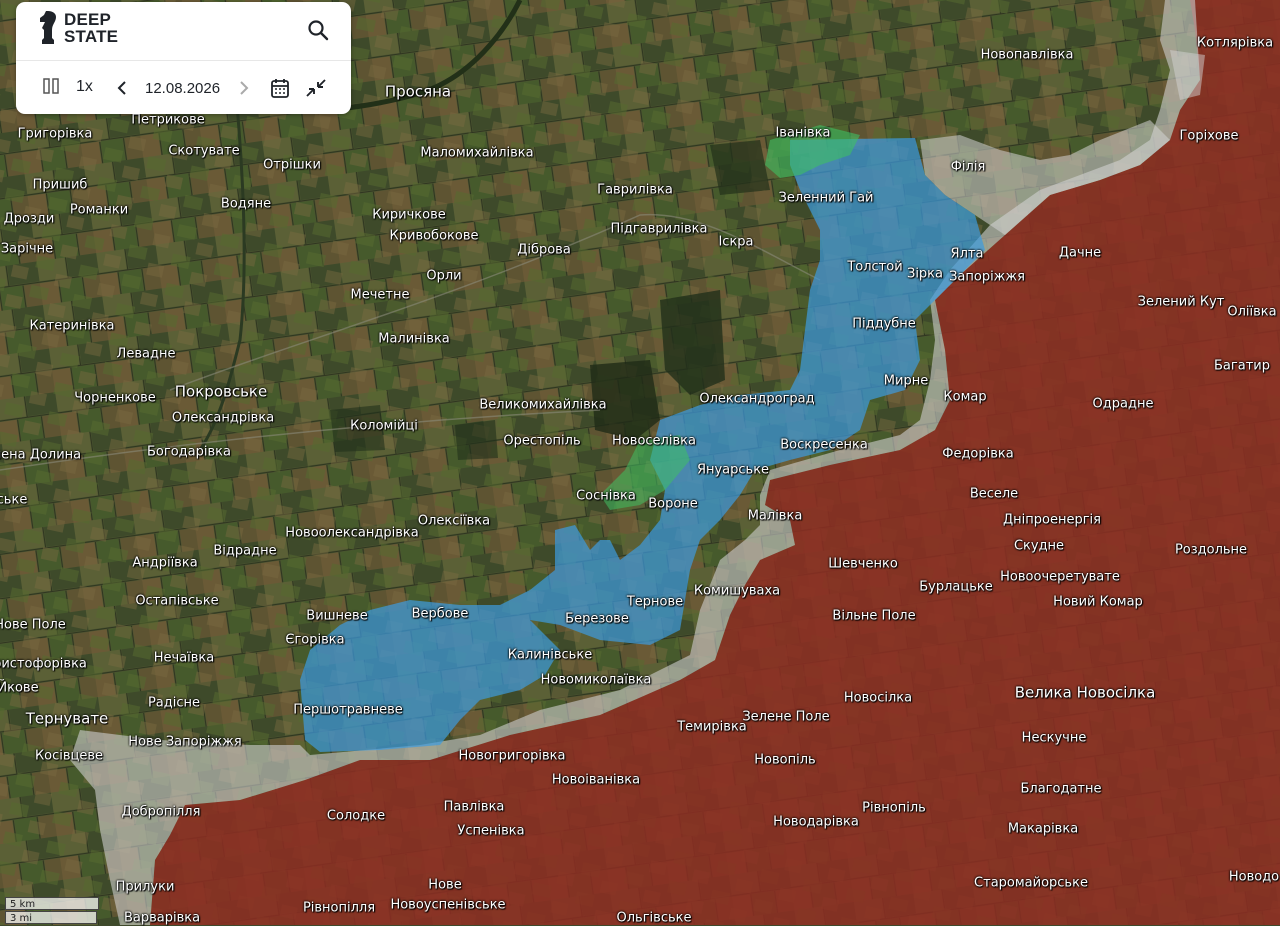  I want to click on place-label: Рівнопілля, so click(339, 908).